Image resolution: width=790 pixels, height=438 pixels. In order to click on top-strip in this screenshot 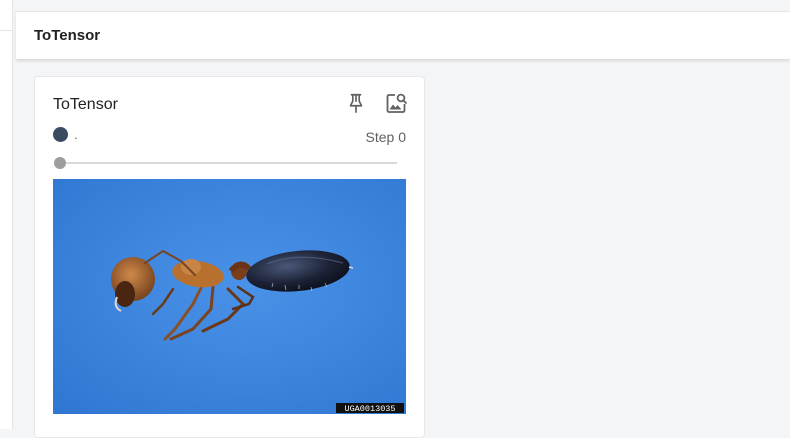, I will do `click(401, 6)`.